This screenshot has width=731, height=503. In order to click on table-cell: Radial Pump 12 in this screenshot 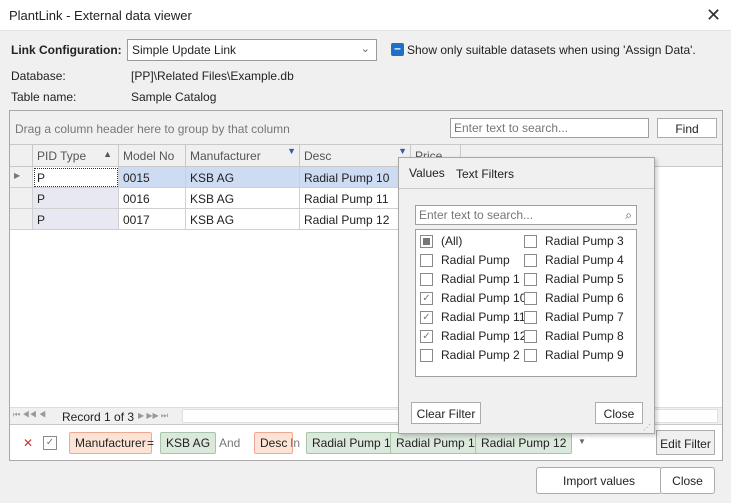, I will do `click(355, 219)`.